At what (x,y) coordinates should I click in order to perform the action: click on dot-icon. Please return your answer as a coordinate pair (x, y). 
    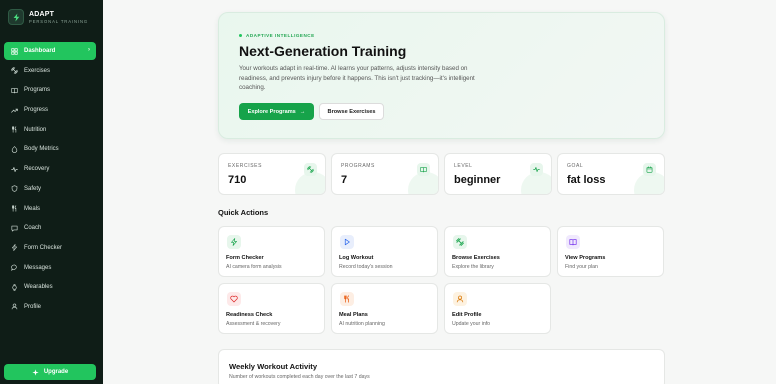
    Looking at the image, I should click on (240, 35).